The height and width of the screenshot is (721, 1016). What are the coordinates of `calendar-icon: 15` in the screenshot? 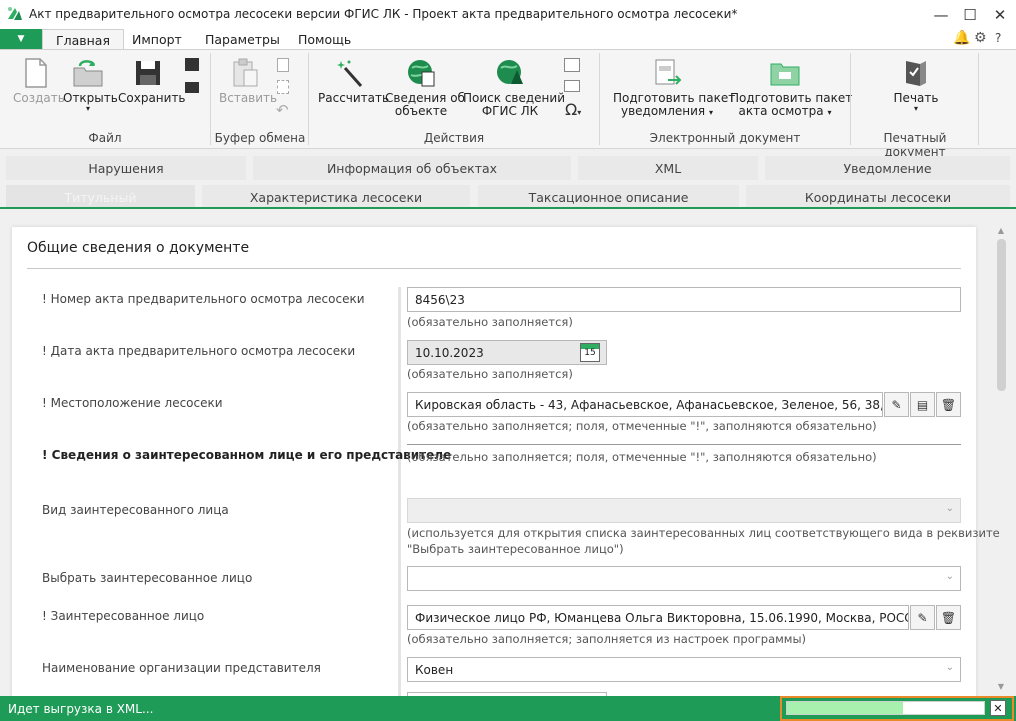 It's located at (590, 352).